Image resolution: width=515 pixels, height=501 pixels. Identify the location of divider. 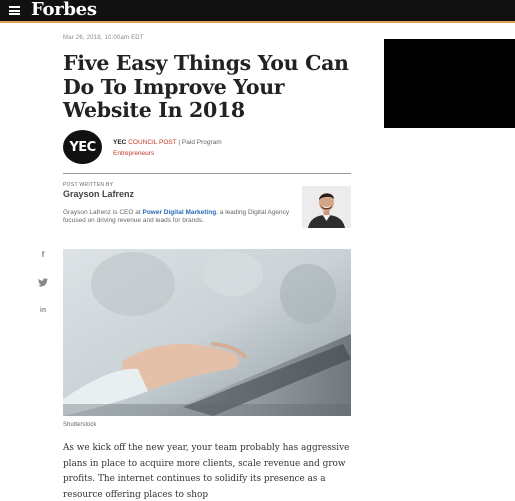
(207, 173).